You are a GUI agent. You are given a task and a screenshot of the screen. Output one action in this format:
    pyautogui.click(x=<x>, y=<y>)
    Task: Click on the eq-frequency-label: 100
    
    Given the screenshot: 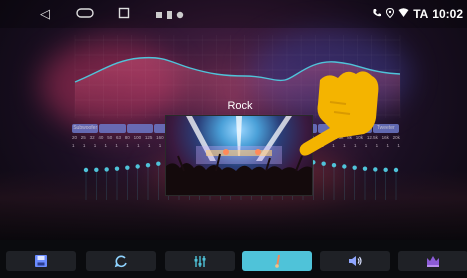 What is the action you would take?
    pyautogui.click(x=137, y=137)
    